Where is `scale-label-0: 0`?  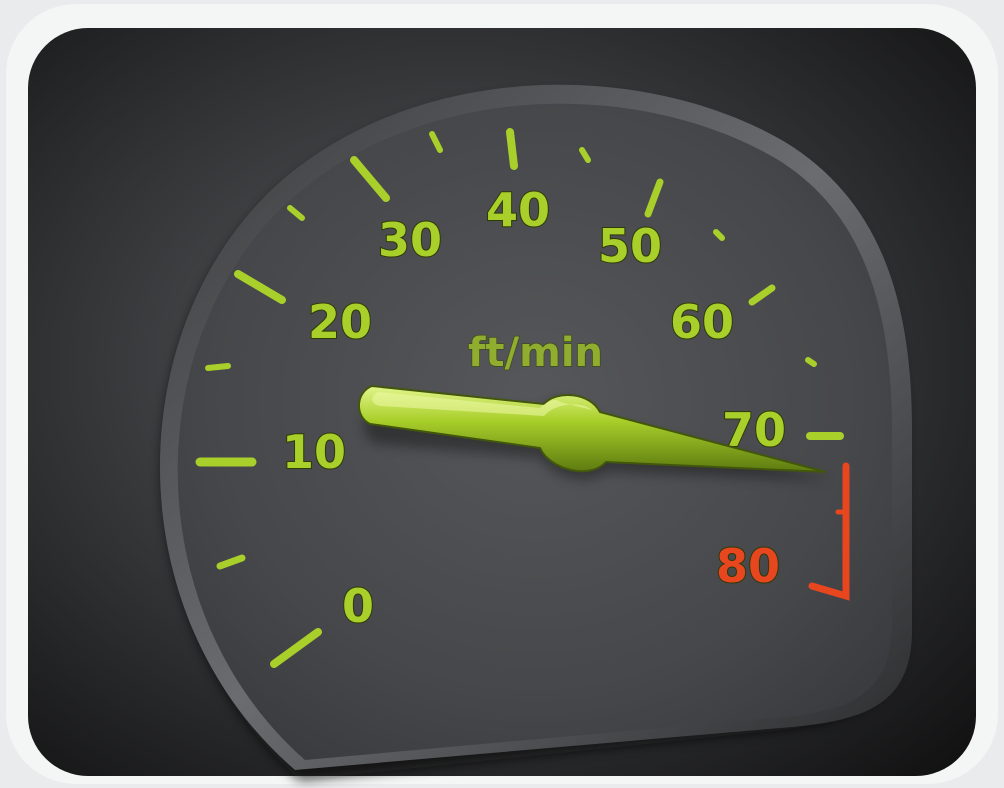
scale-label-0: 0 is located at coordinates (358, 606).